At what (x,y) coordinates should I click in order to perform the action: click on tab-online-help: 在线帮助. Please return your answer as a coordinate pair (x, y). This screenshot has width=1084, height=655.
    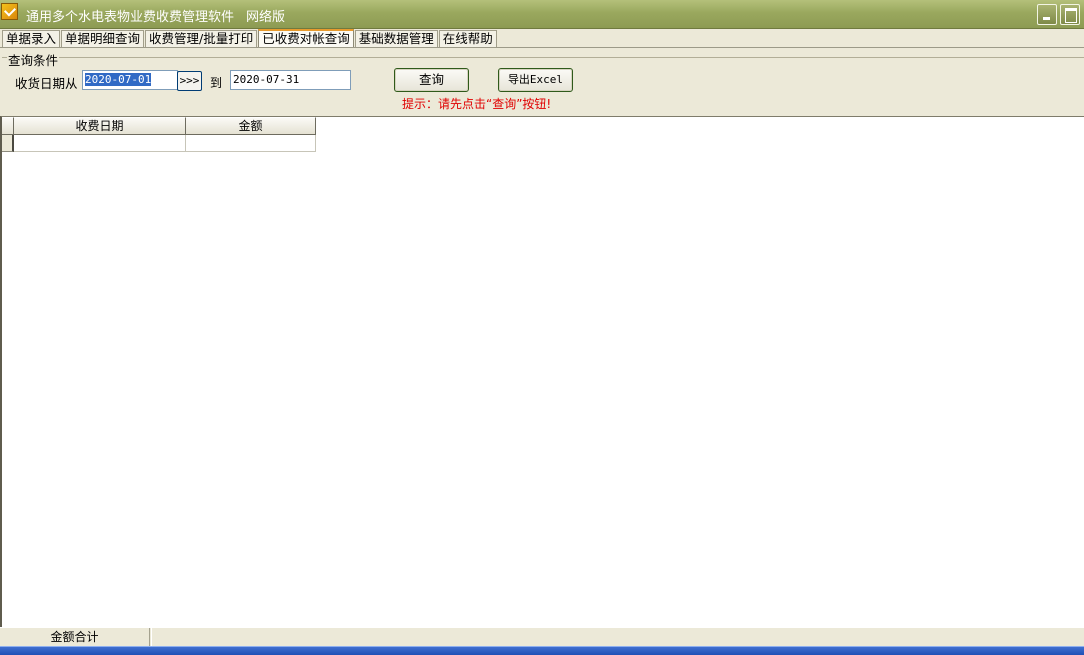
    Looking at the image, I should click on (467, 38).